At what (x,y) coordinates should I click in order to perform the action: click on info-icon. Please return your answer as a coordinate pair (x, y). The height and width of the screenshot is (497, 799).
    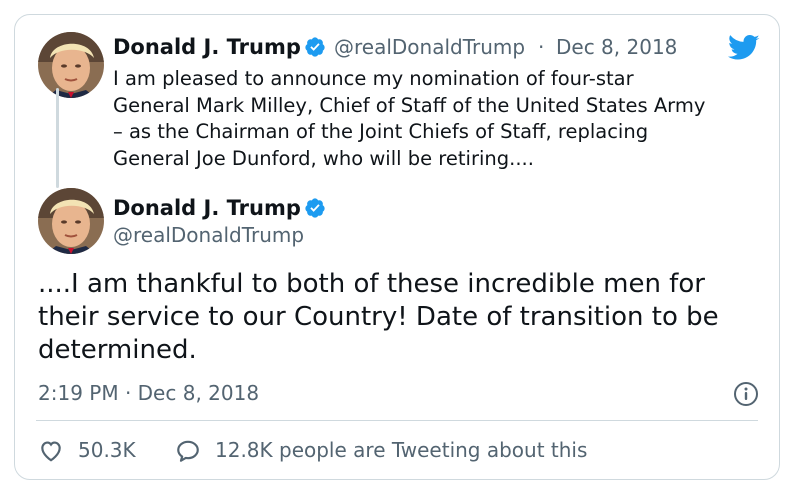
    Looking at the image, I should click on (746, 394).